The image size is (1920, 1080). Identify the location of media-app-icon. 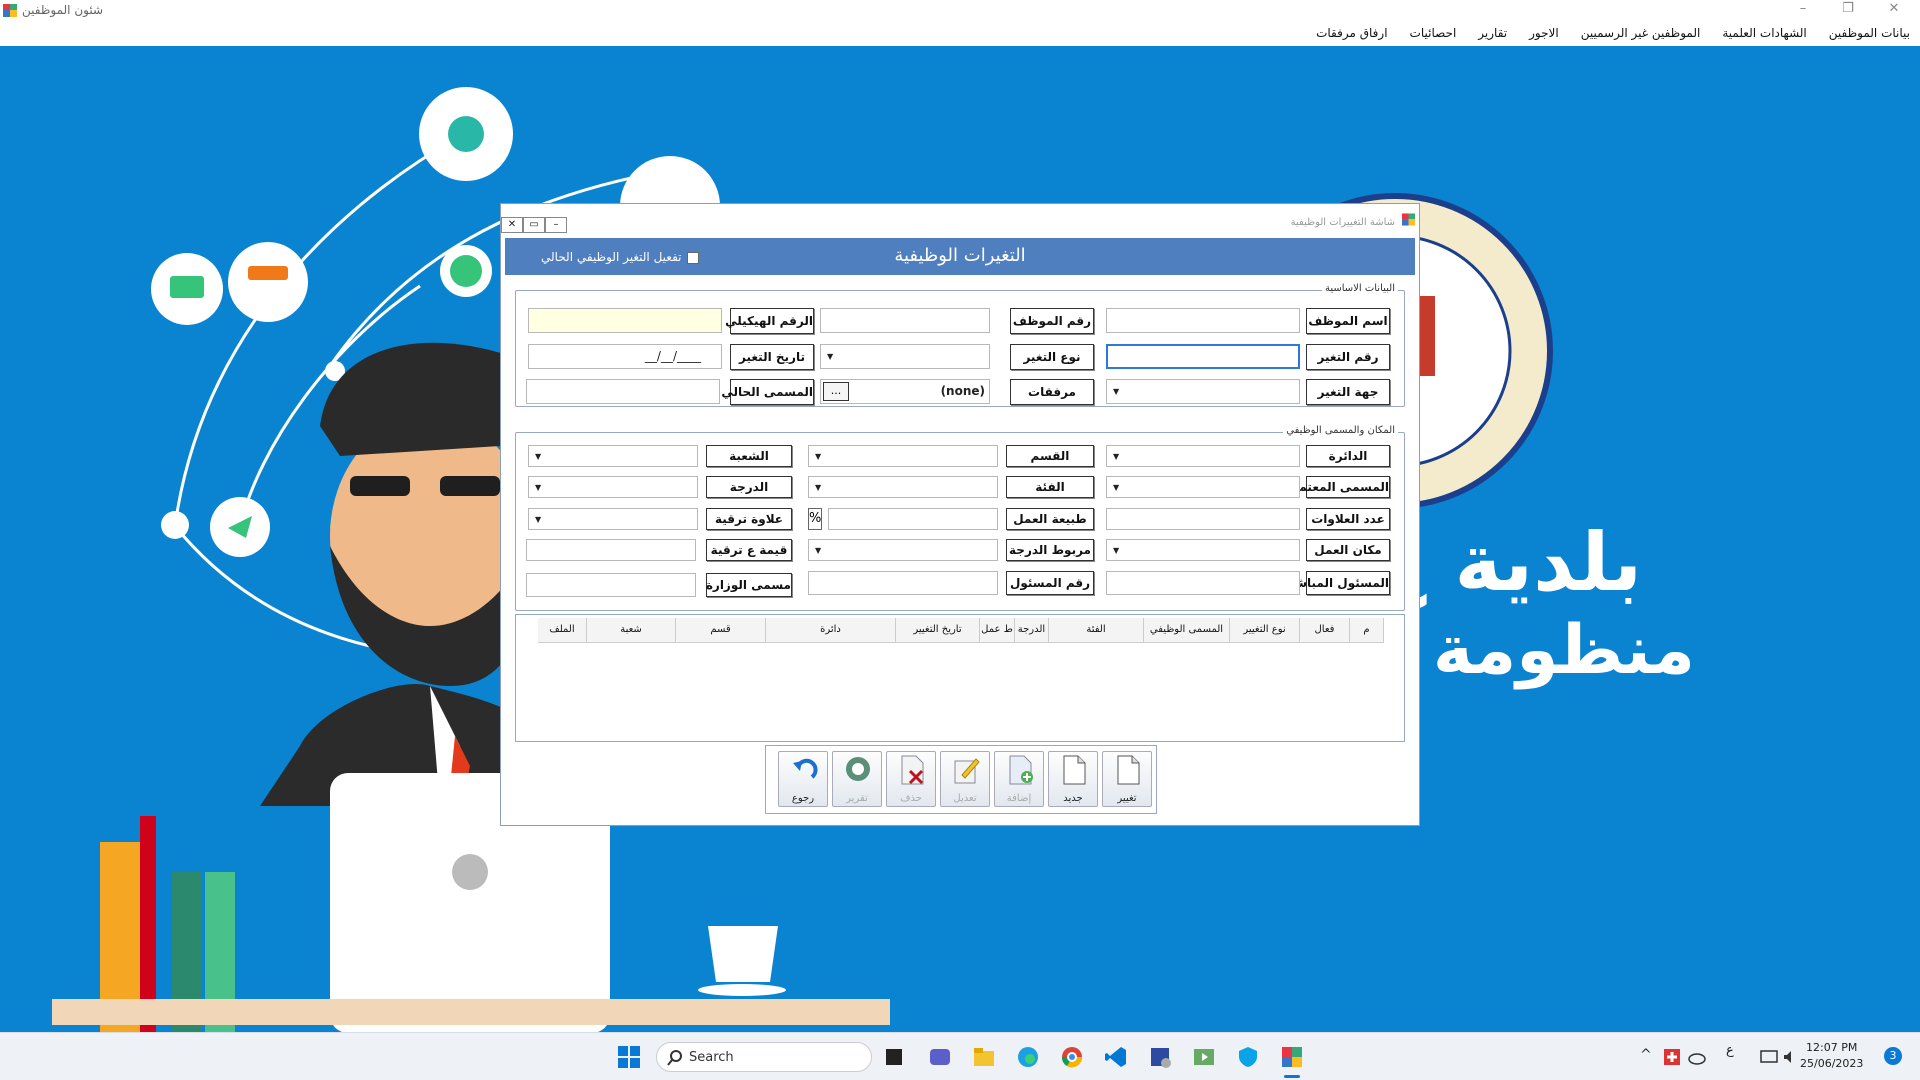
(1204, 1057).